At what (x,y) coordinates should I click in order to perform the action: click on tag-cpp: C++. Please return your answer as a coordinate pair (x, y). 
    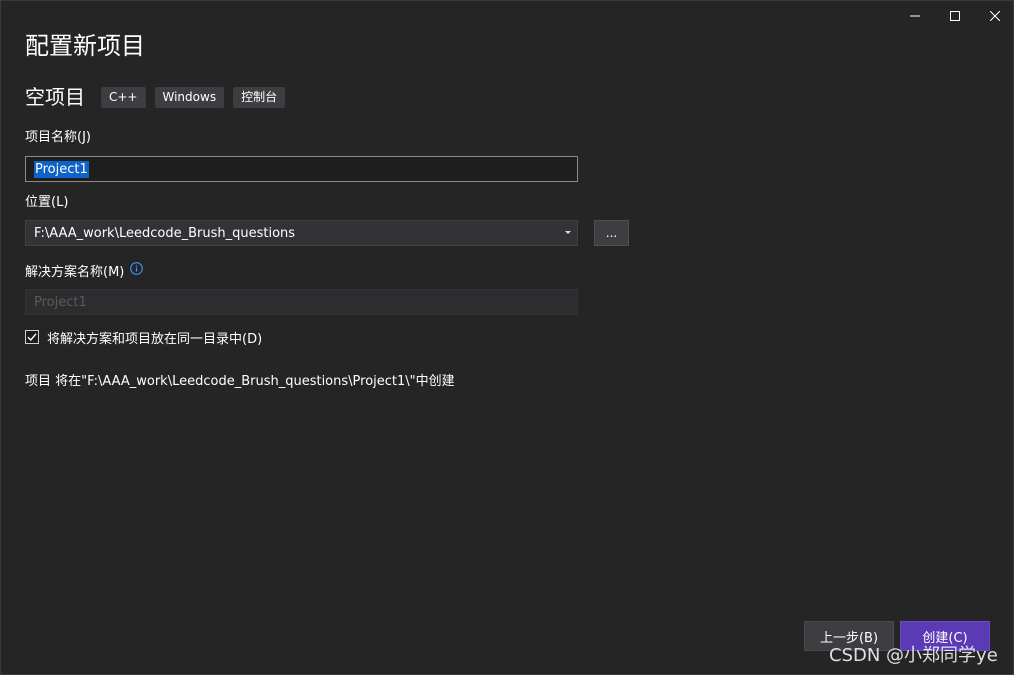
    Looking at the image, I should click on (123, 97).